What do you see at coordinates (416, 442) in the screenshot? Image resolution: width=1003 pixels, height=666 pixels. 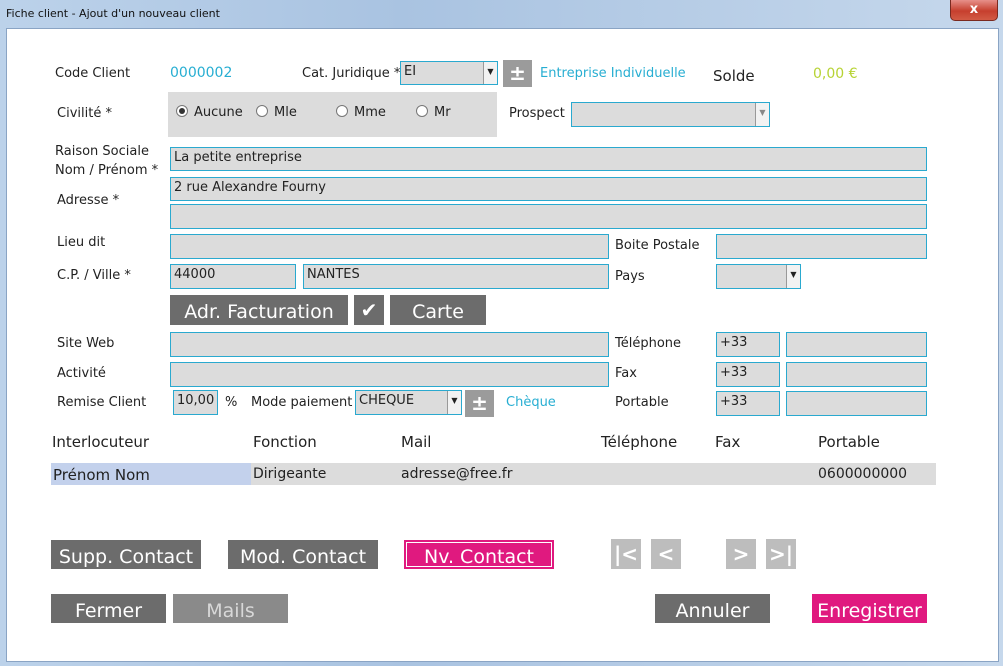 I see `header-mail: Mail` at bounding box center [416, 442].